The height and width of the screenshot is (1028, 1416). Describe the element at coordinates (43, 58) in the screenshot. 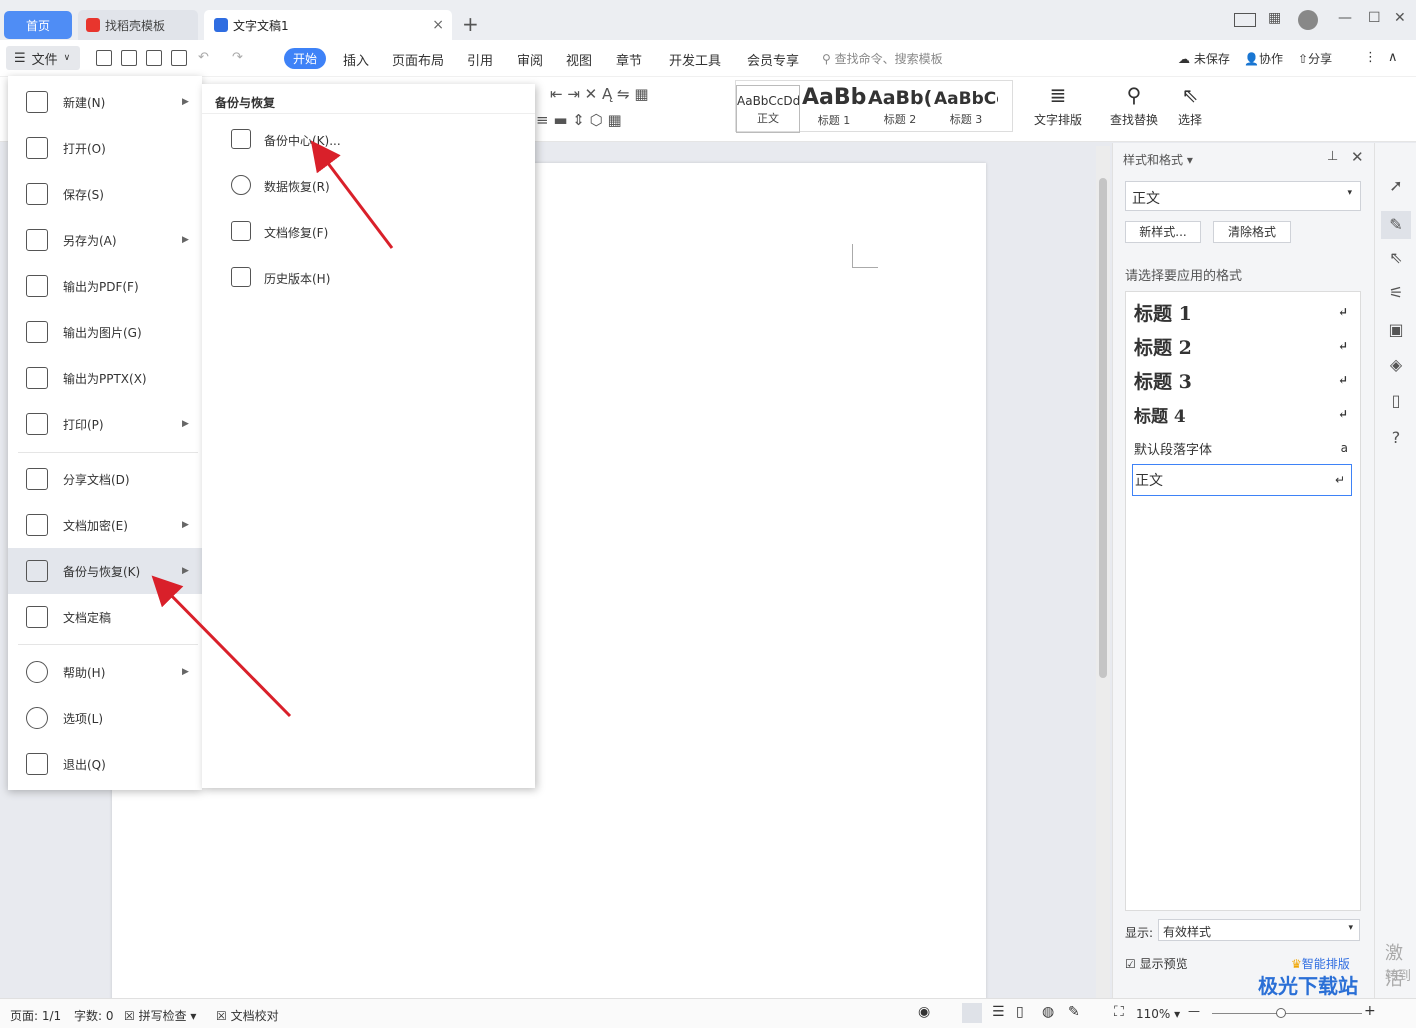

I see `file-menu-button: ☰ 文件 ∨` at that location.